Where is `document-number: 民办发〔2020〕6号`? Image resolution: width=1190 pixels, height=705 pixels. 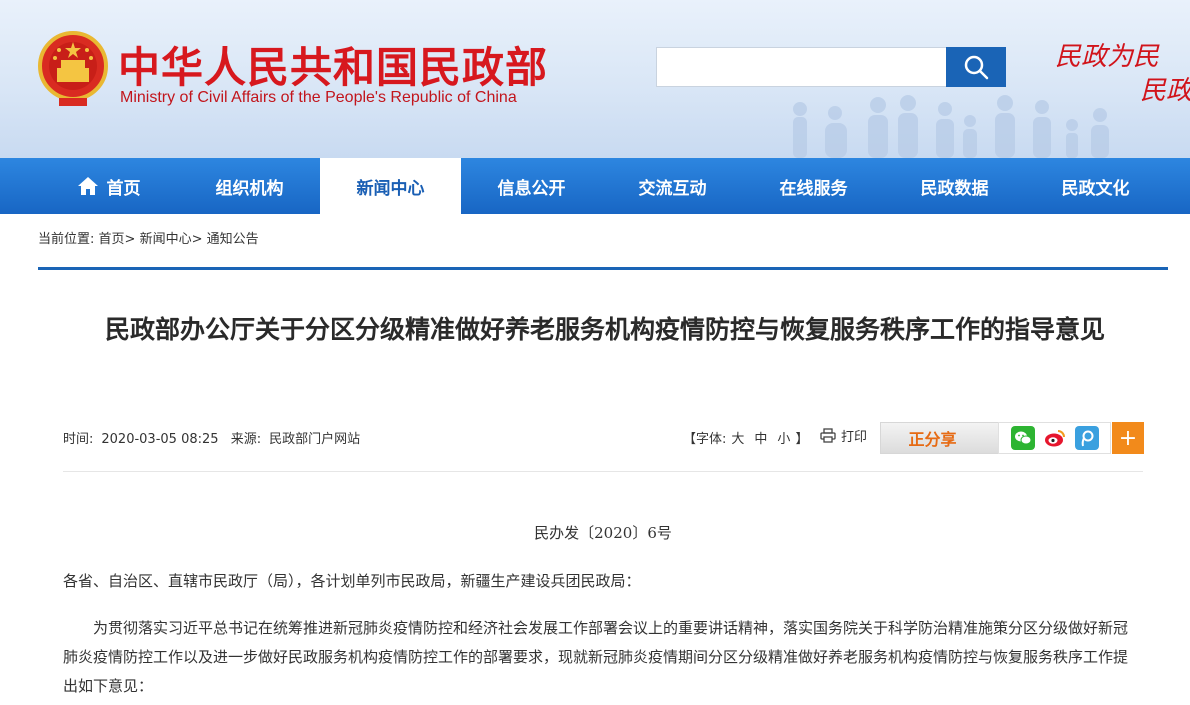 document-number: 民办发〔2020〕6号 is located at coordinates (603, 533).